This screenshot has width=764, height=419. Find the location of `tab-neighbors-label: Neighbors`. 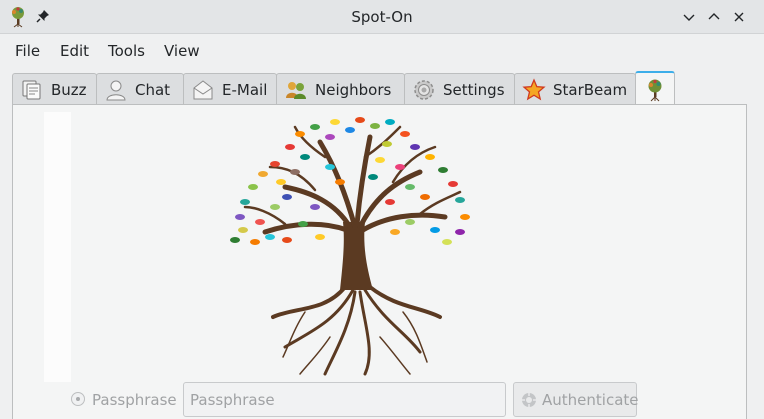

tab-neighbors-label: Neighbors is located at coordinates (353, 89).